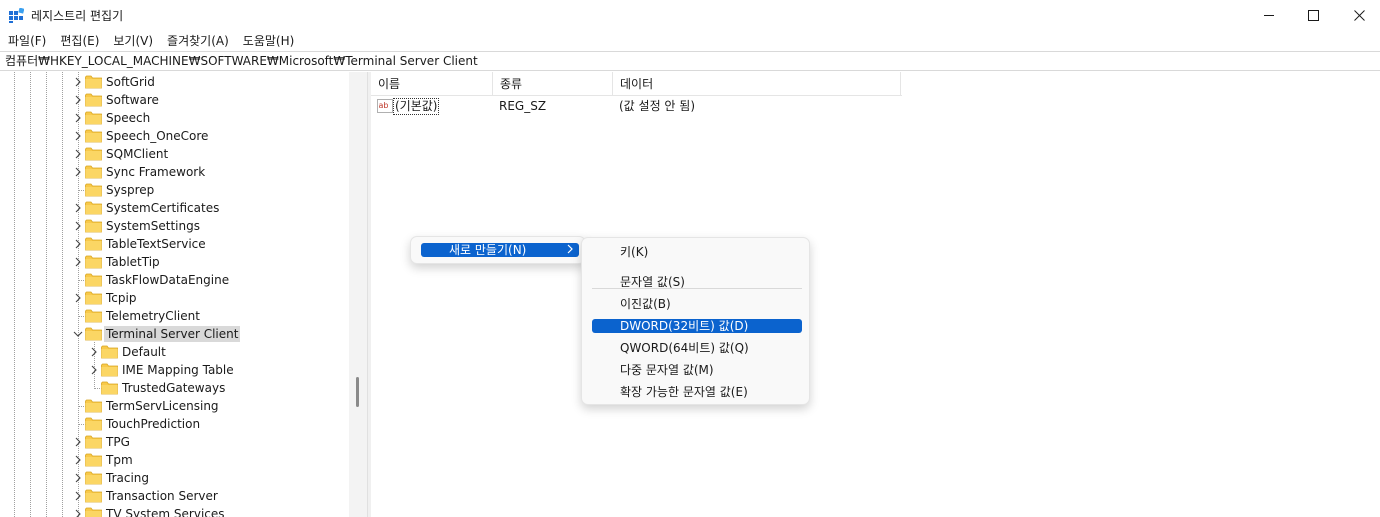 The width and height of the screenshot is (1380, 517). Describe the element at coordinates (269, 41) in the screenshot. I see `menu-help: 도움말(H)` at that location.